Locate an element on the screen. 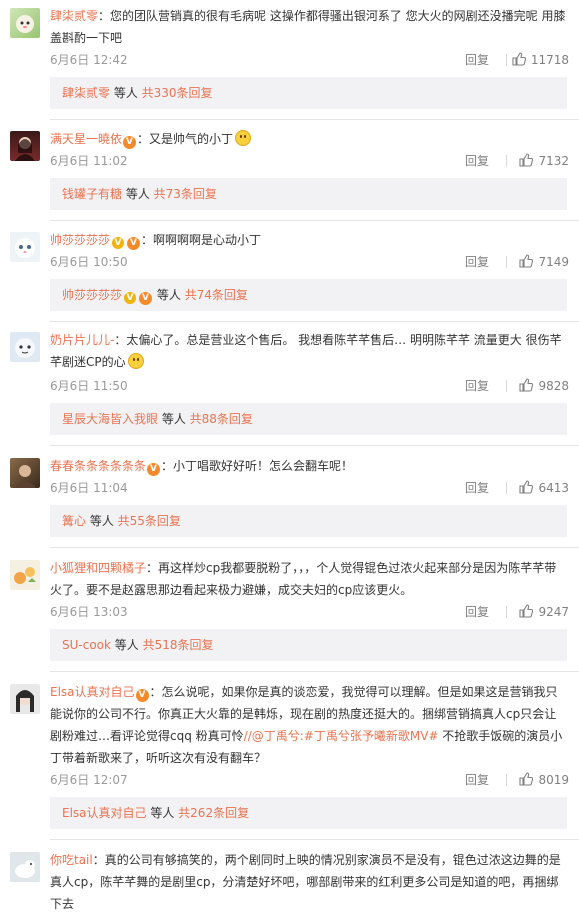 This screenshot has width=579, height=915. sub-replies: SU-cook 等人 共518条回复 is located at coordinates (308, 645).